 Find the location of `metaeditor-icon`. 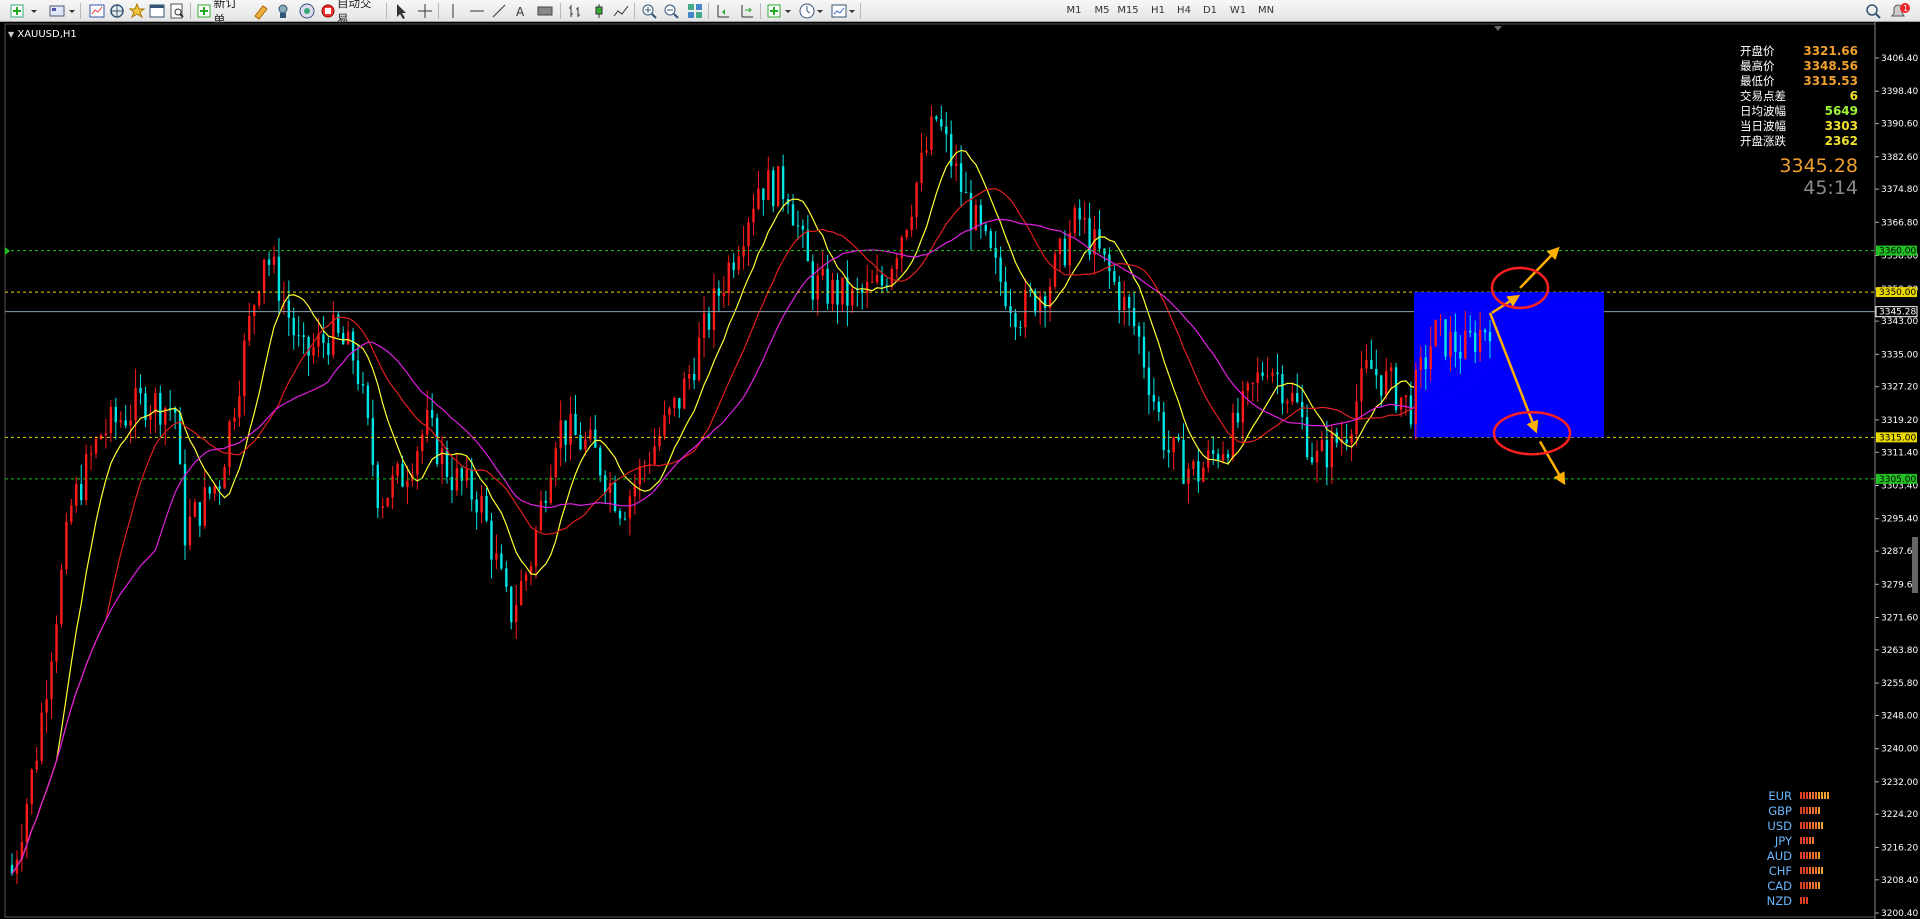

metaeditor-icon is located at coordinates (261, 11).